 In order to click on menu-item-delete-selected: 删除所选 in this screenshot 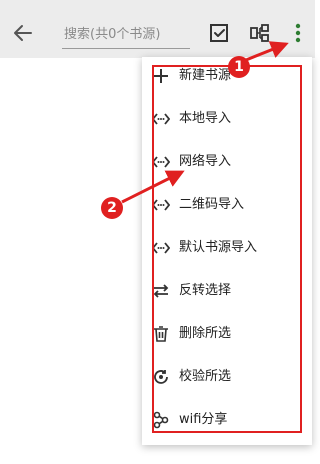, I will do `click(227, 334)`.